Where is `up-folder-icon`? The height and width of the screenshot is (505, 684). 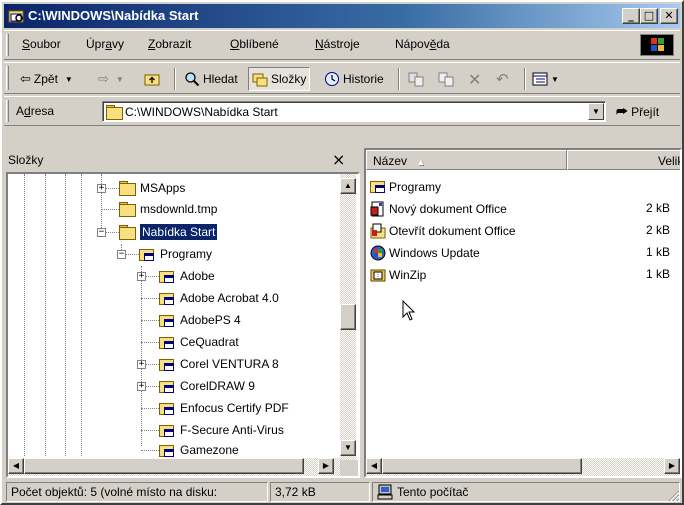 up-folder-icon is located at coordinates (152, 80).